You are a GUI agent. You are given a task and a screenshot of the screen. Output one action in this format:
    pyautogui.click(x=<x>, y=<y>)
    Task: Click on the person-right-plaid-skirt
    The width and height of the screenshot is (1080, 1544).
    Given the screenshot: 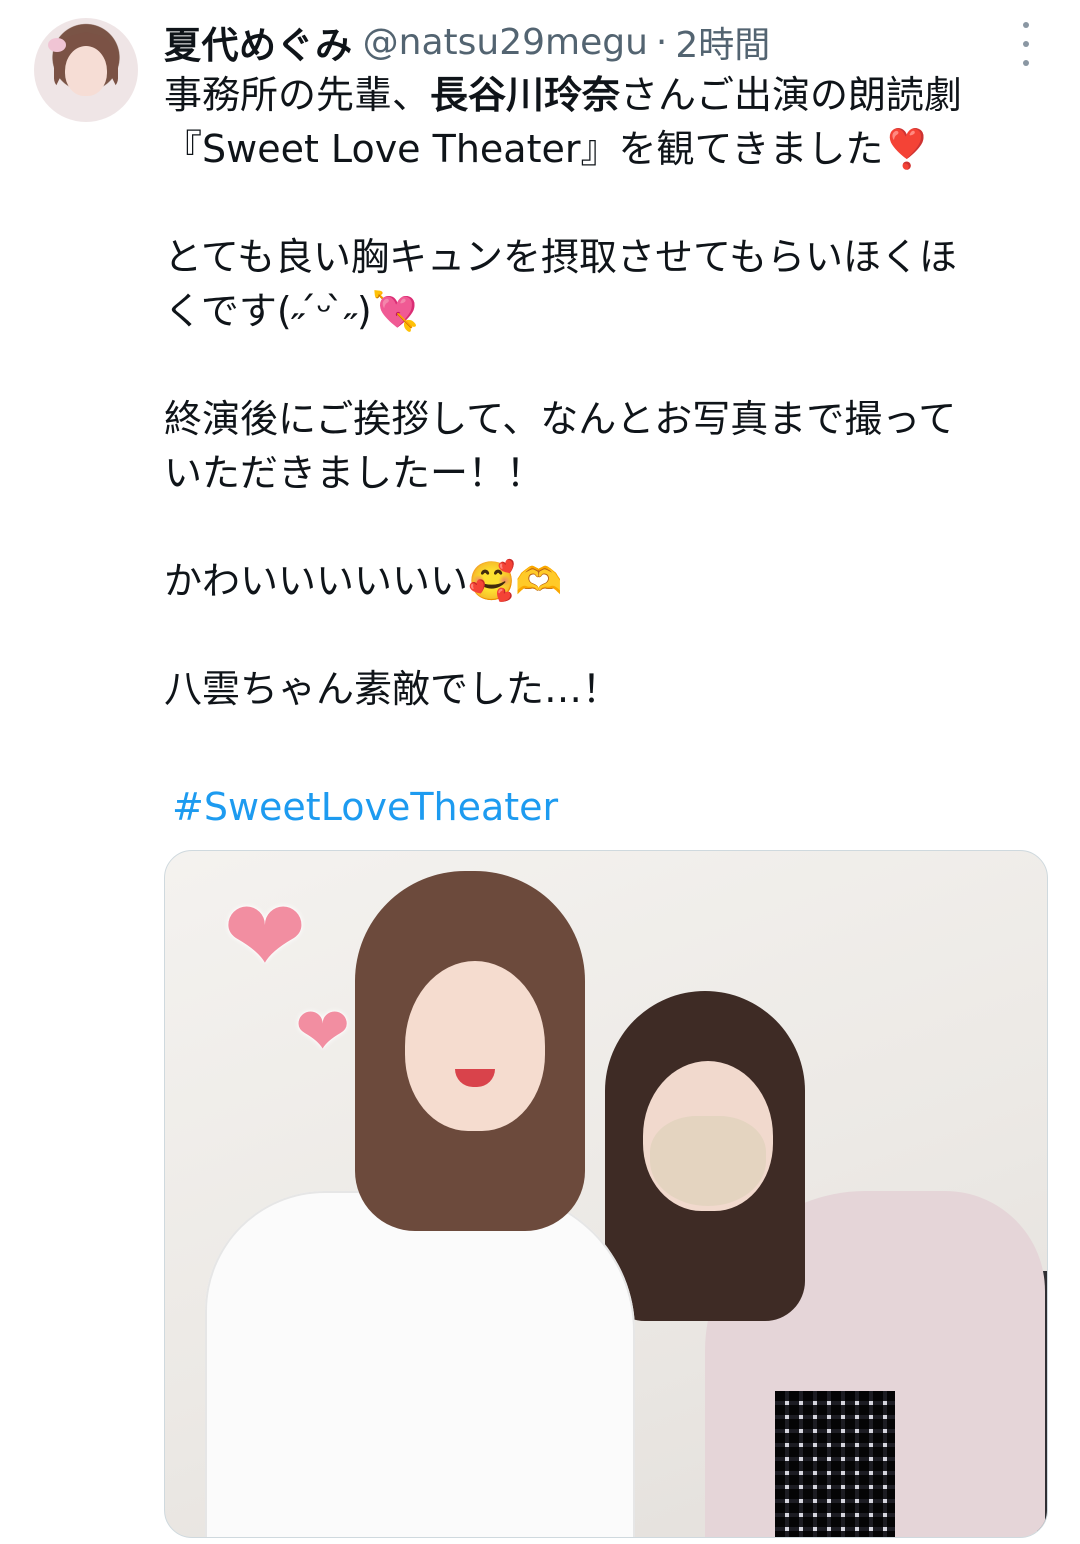 What is the action you would take?
    pyautogui.click(x=835, y=1464)
    